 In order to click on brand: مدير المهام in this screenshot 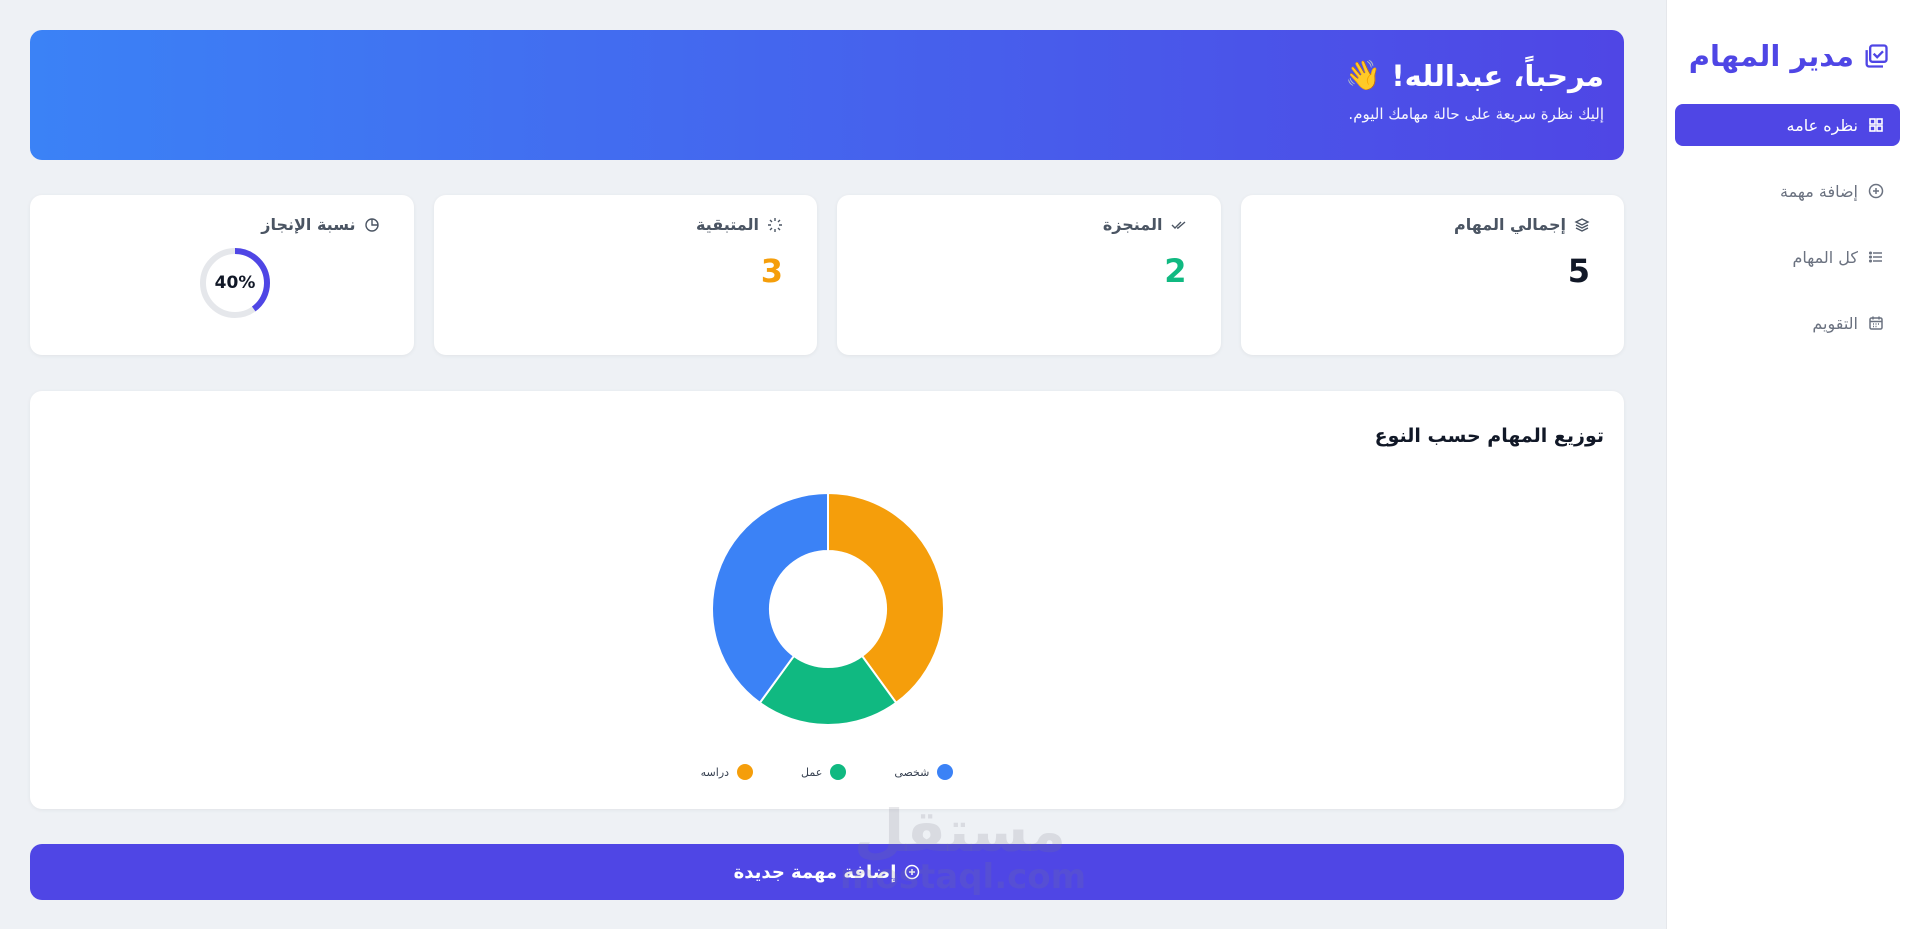, I will do `click(1787, 56)`.